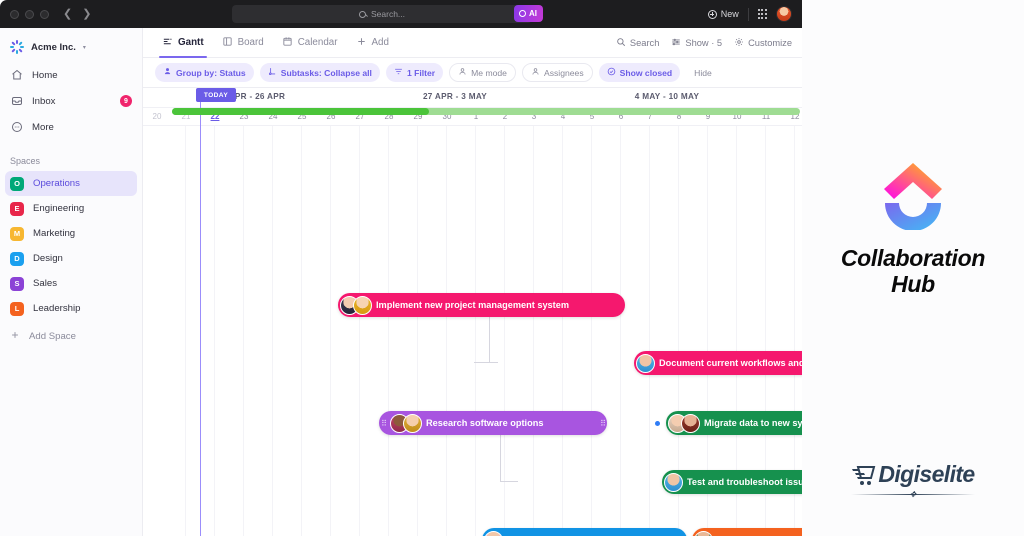 The height and width of the screenshot is (536, 1024). Describe the element at coordinates (71, 127) in the screenshot. I see `sidebar-item-more: More` at that location.